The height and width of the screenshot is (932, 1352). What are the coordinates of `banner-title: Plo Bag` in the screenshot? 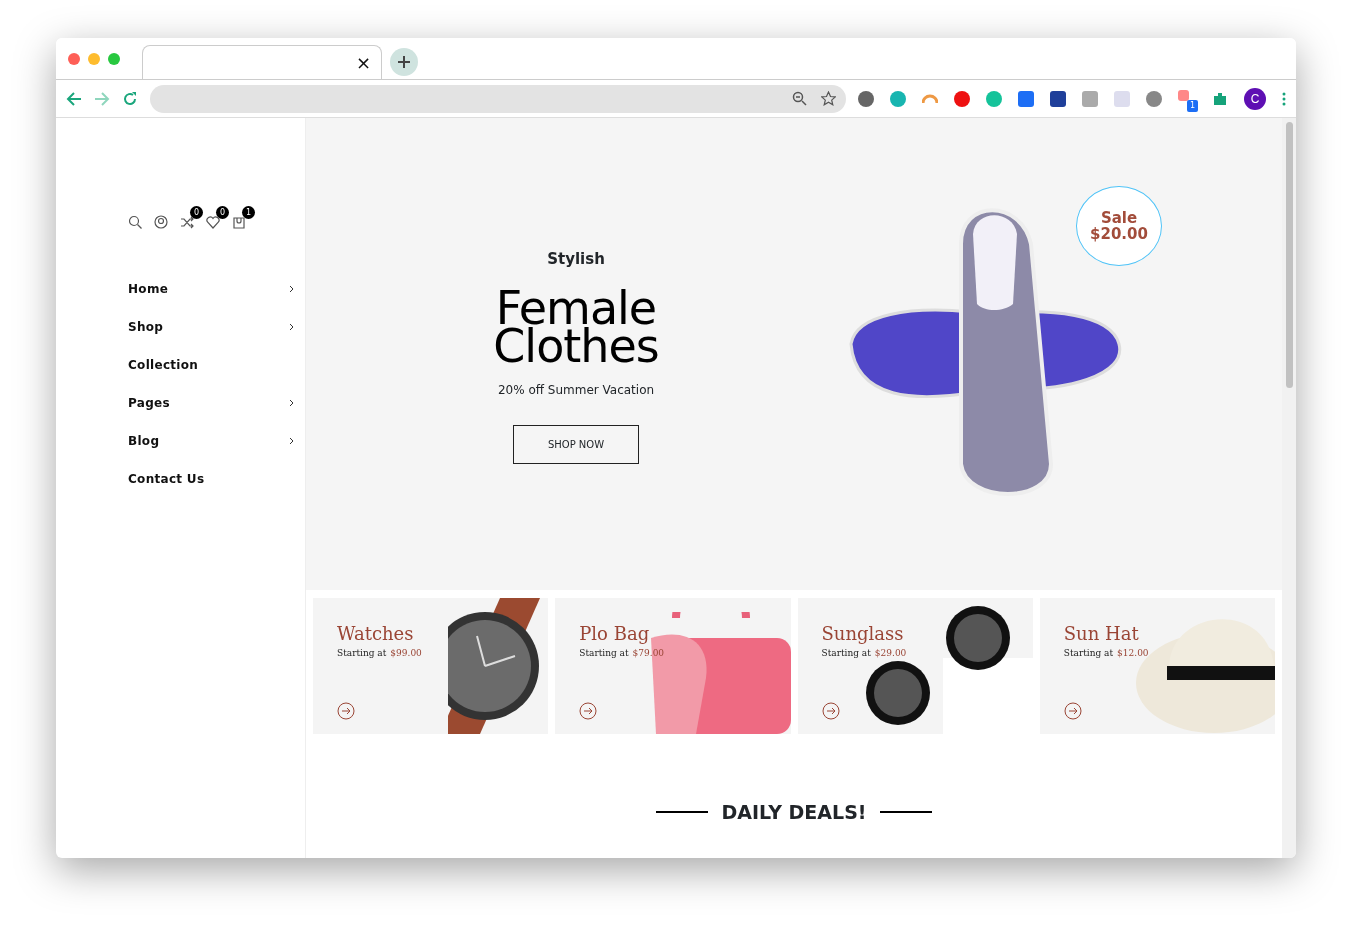 It's located at (615, 634).